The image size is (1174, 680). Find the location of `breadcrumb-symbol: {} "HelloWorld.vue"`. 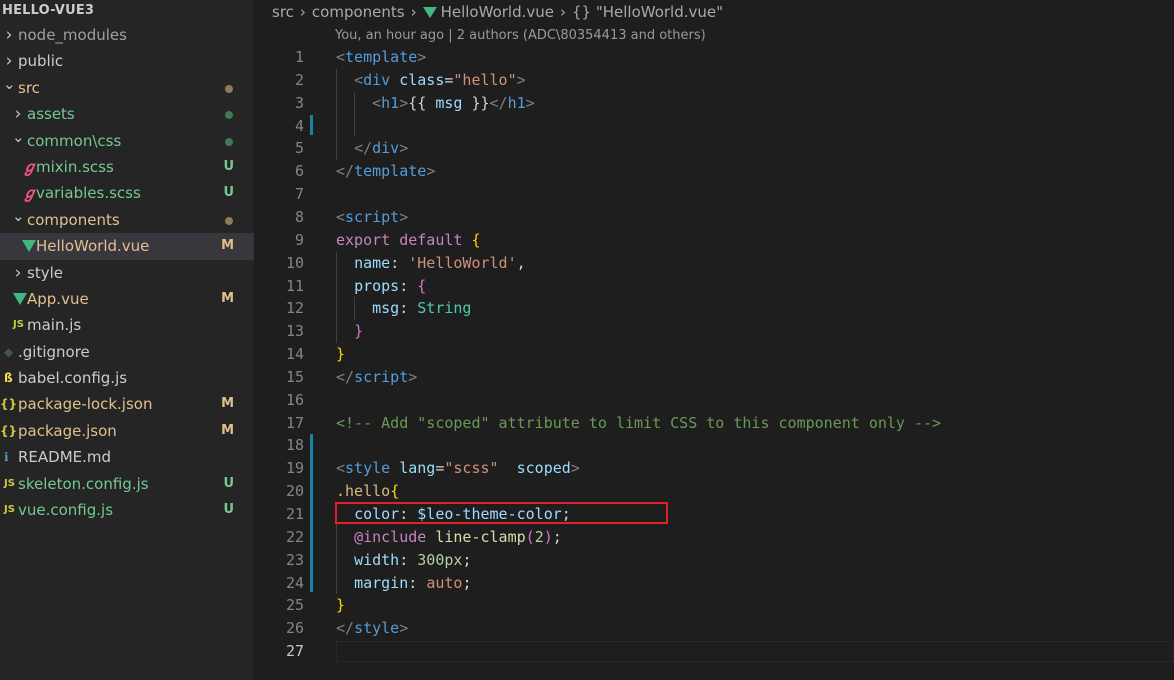

breadcrumb-symbol: {} "HelloWorld.vue" is located at coordinates (647, 12).